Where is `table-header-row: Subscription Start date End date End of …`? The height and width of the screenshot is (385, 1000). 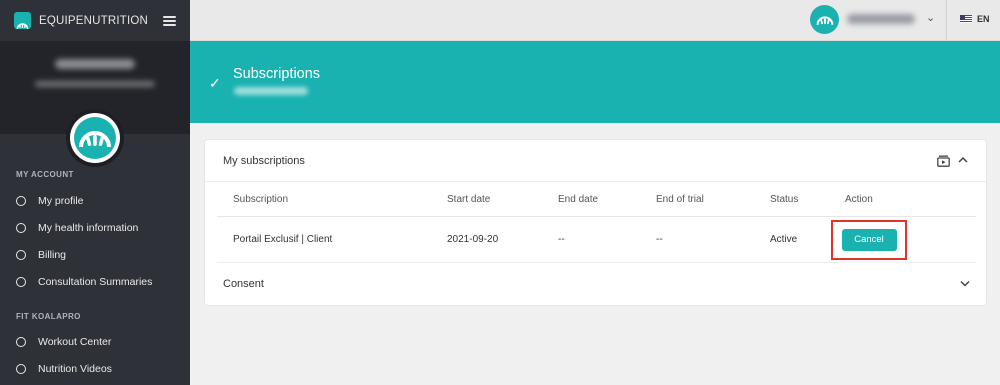
table-header-row: Subscription Start date End date End of … is located at coordinates (596, 199).